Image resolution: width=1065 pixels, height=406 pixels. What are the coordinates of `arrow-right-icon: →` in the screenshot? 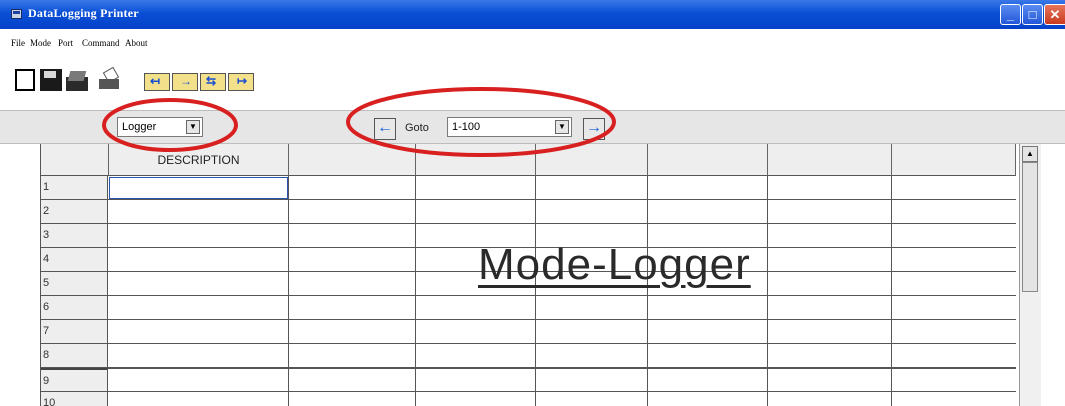 It's located at (594, 127).